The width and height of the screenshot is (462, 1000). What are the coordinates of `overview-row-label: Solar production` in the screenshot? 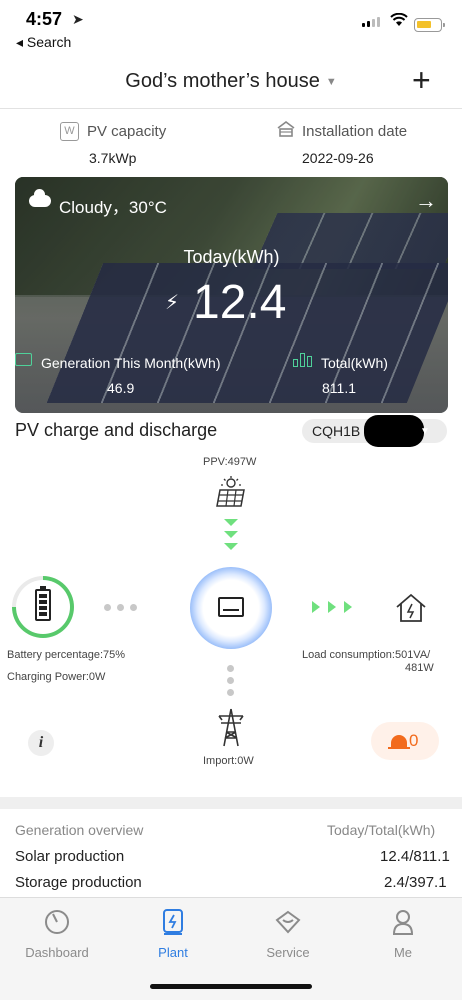 It's located at (70, 856).